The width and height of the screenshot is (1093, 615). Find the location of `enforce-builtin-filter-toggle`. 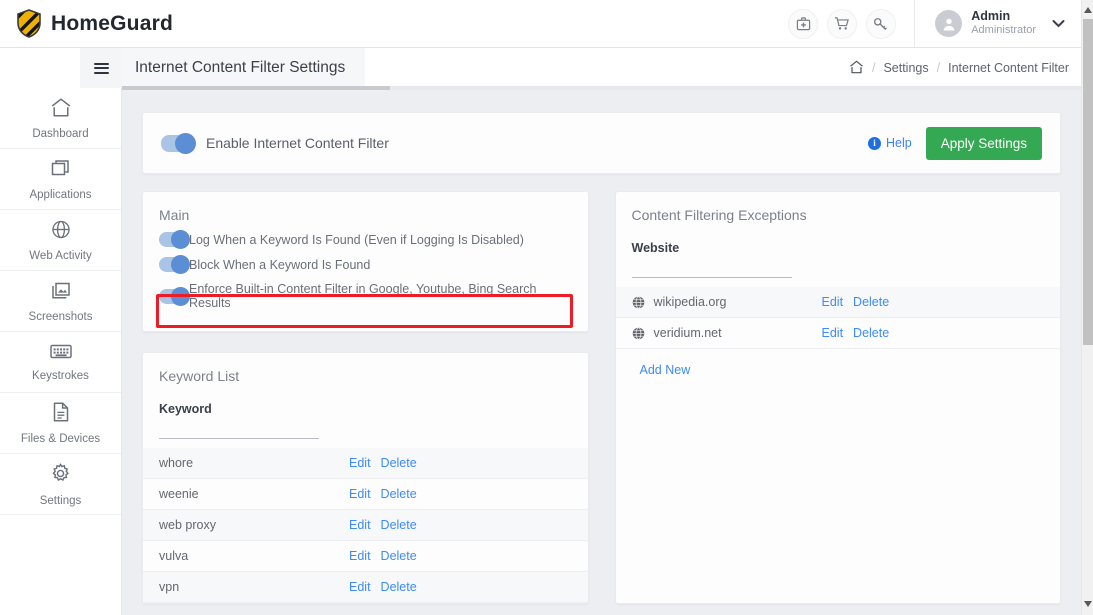

enforce-builtin-filter-toggle is located at coordinates (174, 296).